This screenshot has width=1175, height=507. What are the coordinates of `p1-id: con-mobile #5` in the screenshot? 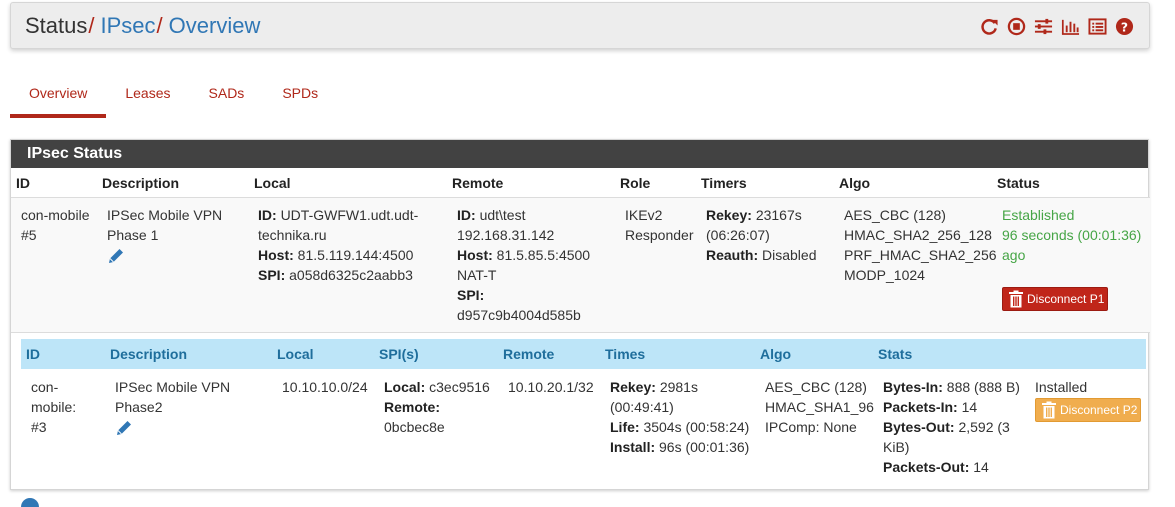 It's located at (55, 225).